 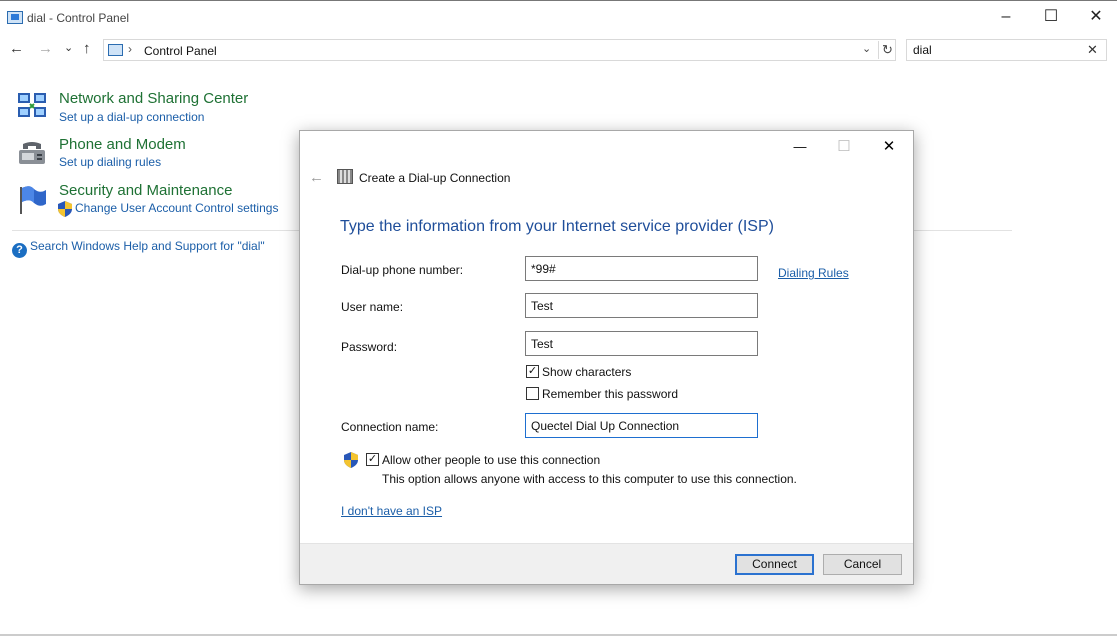 What do you see at coordinates (372, 459) in the screenshot?
I see `allow-others-checkbox: ✓` at bounding box center [372, 459].